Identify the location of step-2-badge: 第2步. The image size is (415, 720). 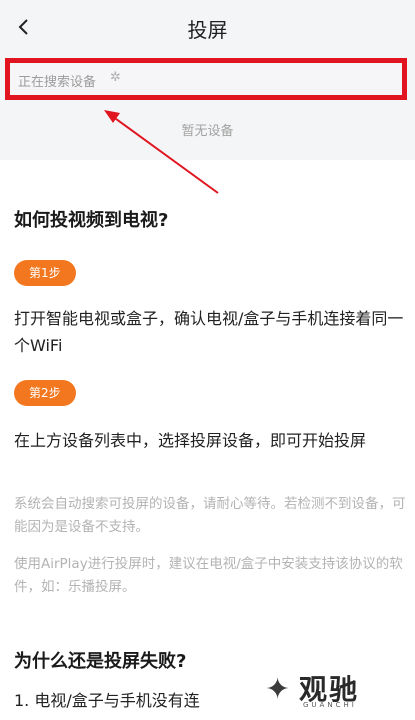
(45, 393).